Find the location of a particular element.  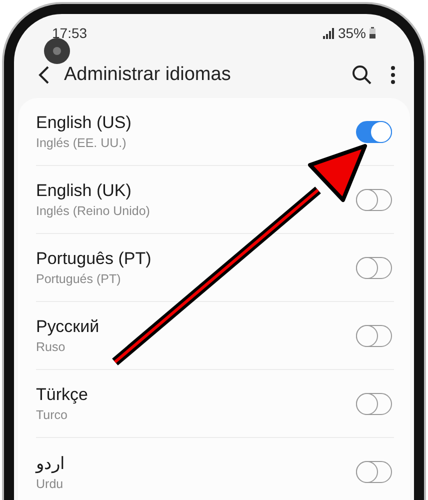

language-name: English (US) is located at coordinates (84, 123).